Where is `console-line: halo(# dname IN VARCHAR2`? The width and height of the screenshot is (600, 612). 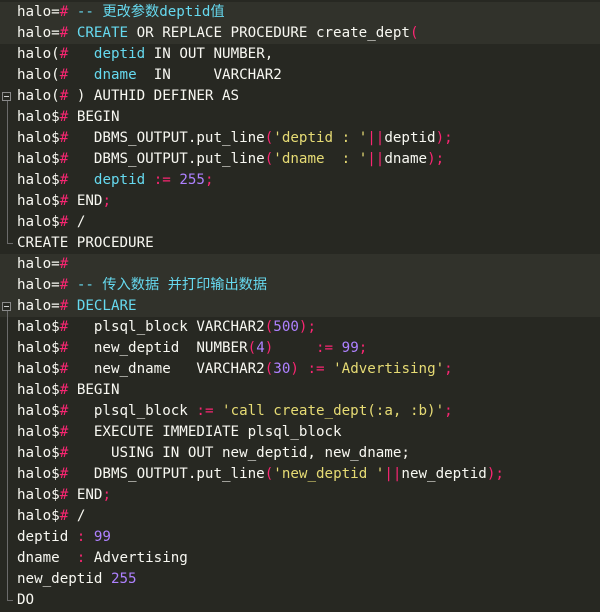
console-line: halo(# dname IN VARCHAR2 is located at coordinates (300, 75).